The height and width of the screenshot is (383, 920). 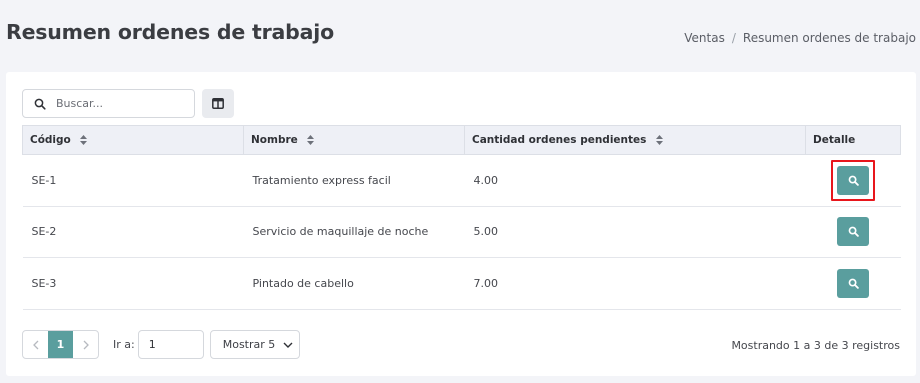 What do you see at coordinates (133, 232) in the screenshot?
I see `cell-codigo: SE-2` at bounding box center [133, 232].